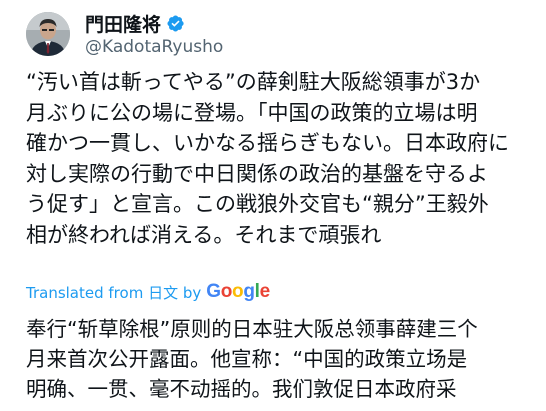  I want to click on translated-line: 月来首次公开露面。他宣称：“中国的政策立场是, so click(247, 359).